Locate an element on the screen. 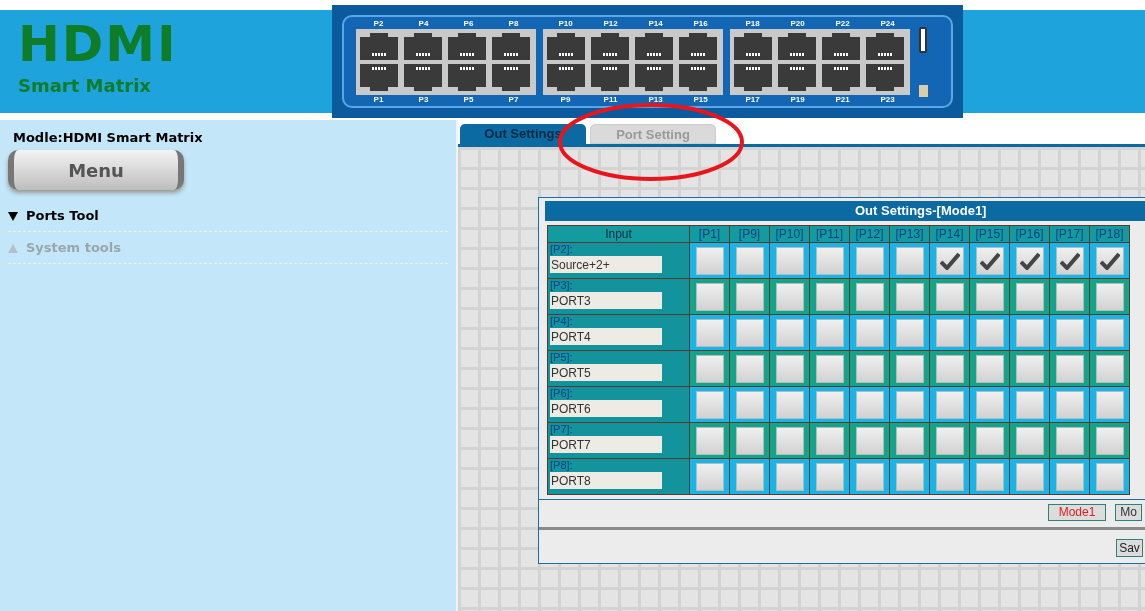  port-name-field: PORT6 is located at coordinates (606, 408).